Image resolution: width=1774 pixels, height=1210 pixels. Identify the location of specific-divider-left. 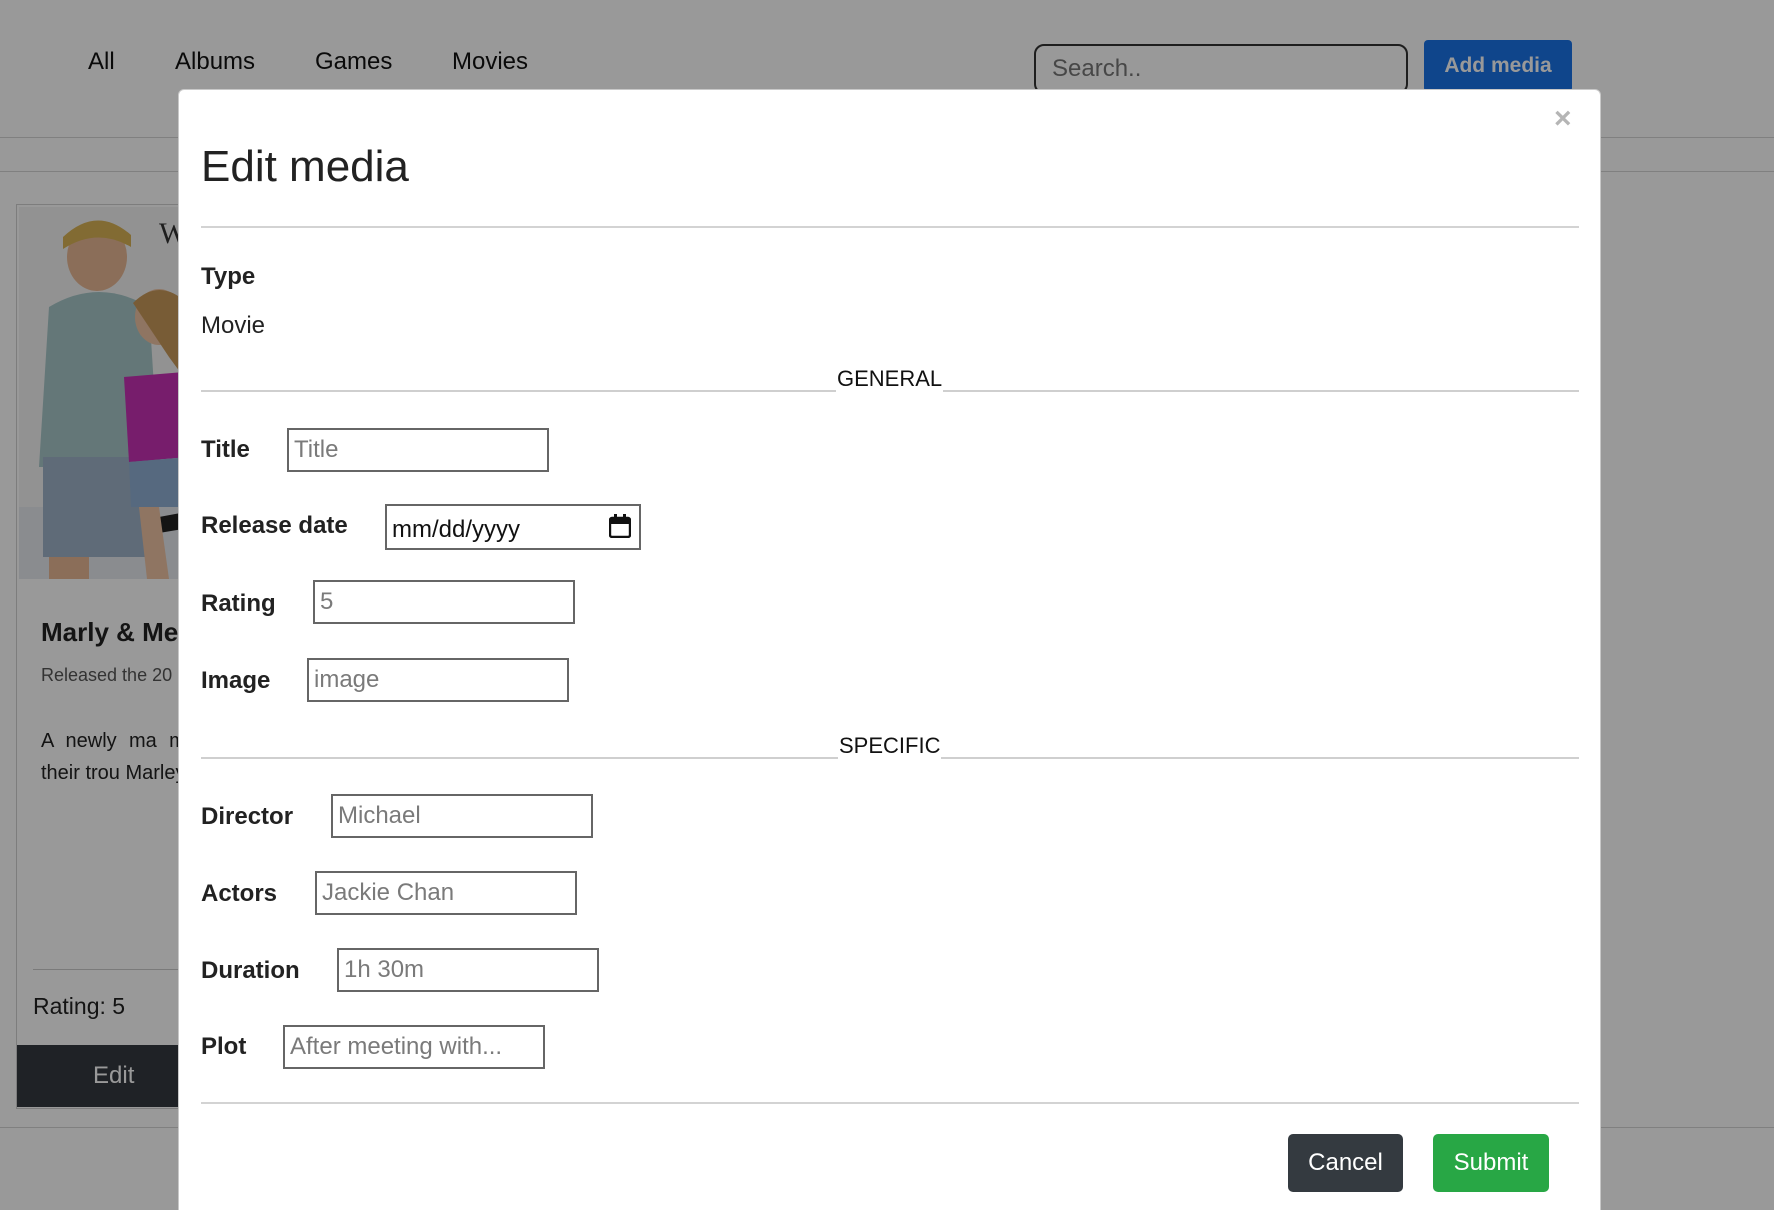
(519, 758).